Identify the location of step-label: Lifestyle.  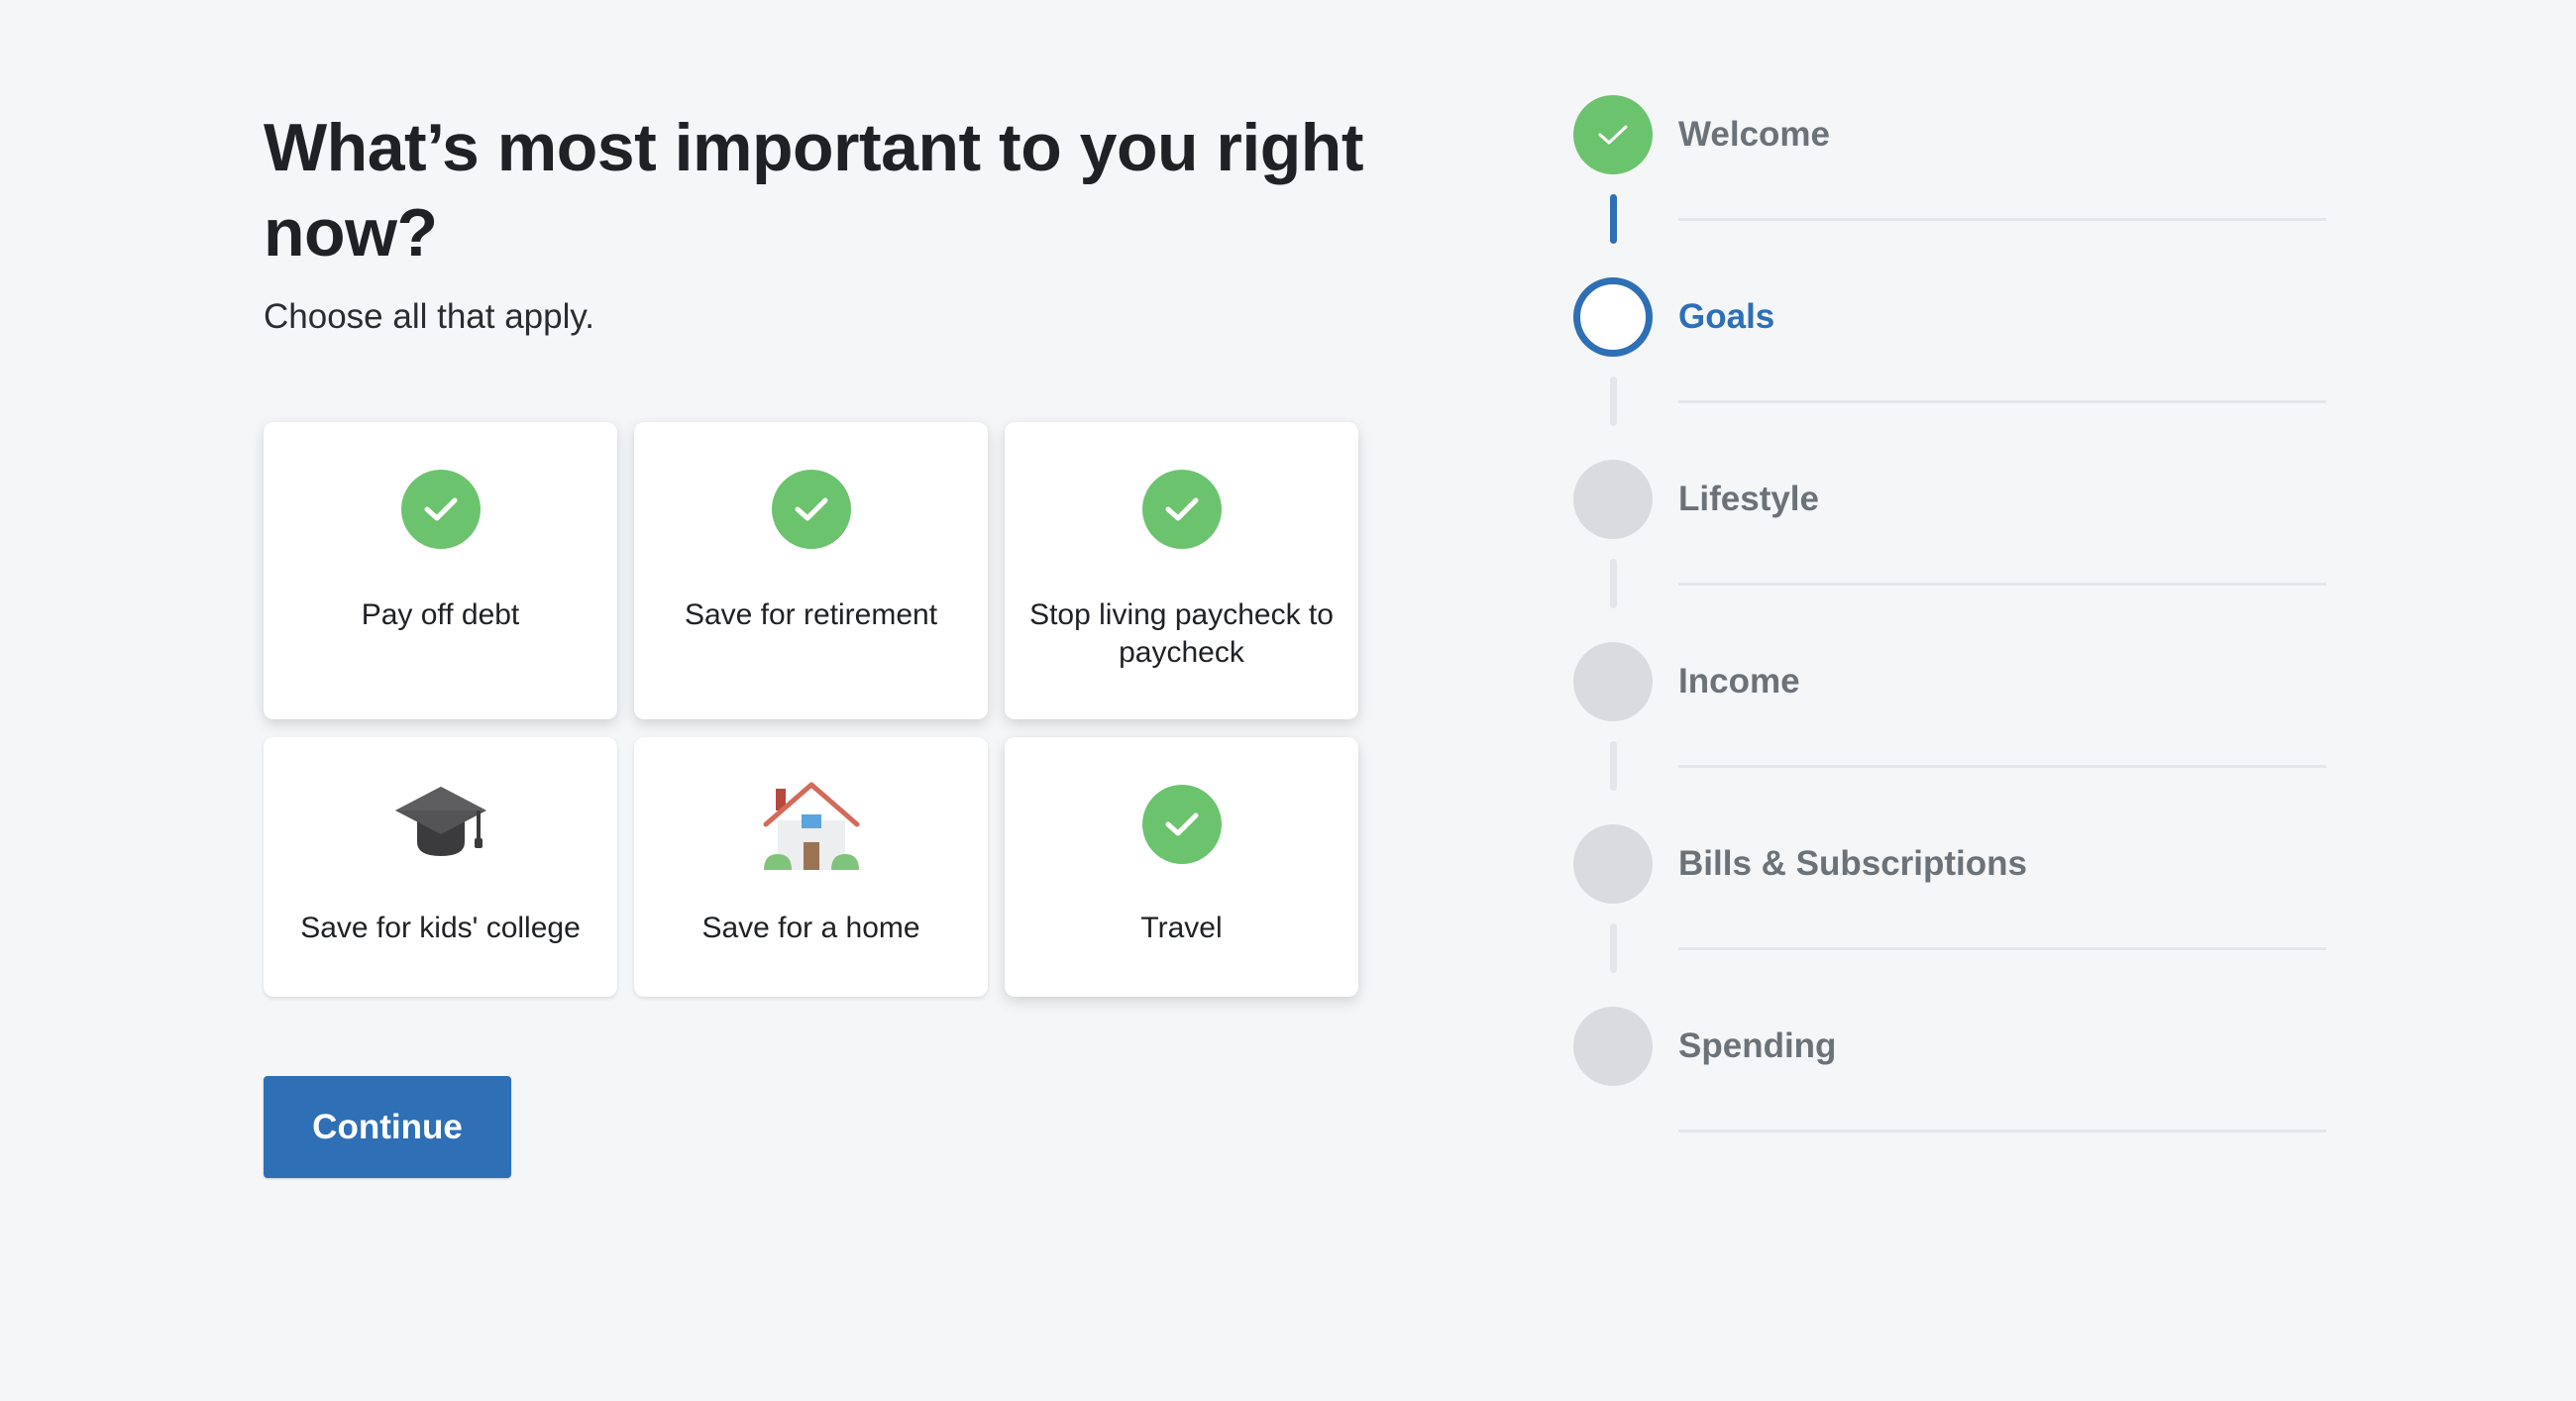
(1748, 499).